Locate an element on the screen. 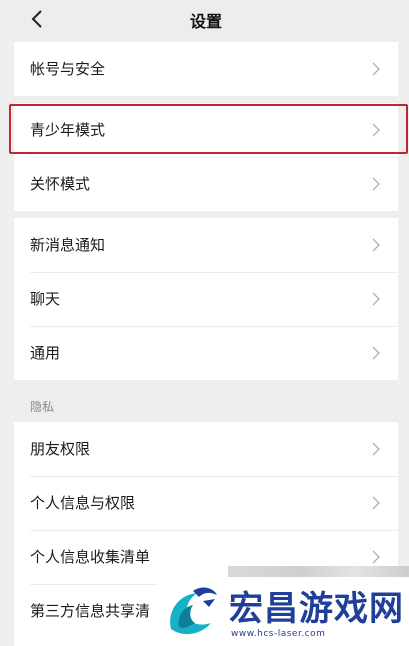 The image size is (409, 646). settings-item-label: 个人信息与权限 is located at coordinates (83, 503).